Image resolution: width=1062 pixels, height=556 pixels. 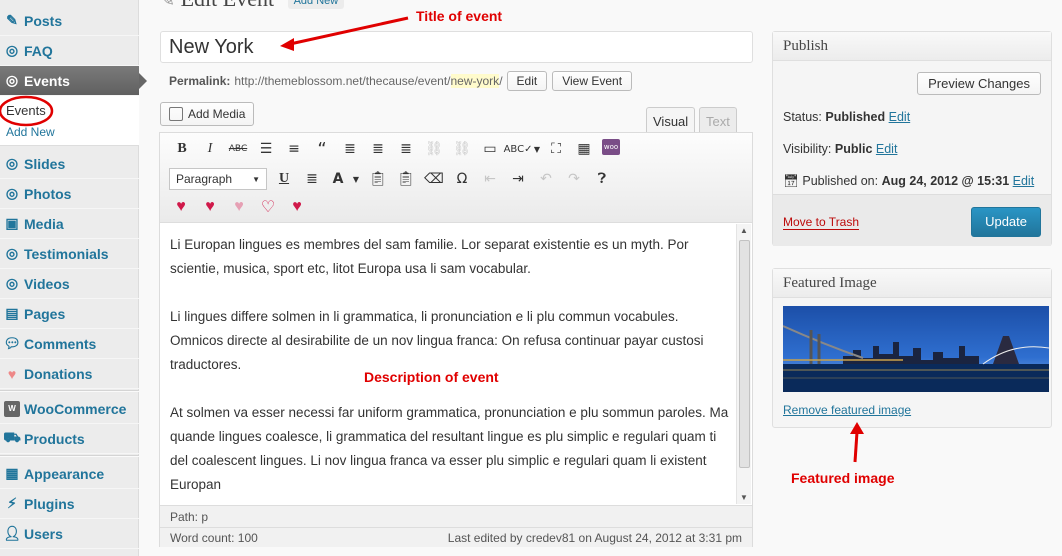 What do you see at coordinates (406, 149) in the screenshot?
I see `align-right-icon: ≣` at bounding box center [406, 149].